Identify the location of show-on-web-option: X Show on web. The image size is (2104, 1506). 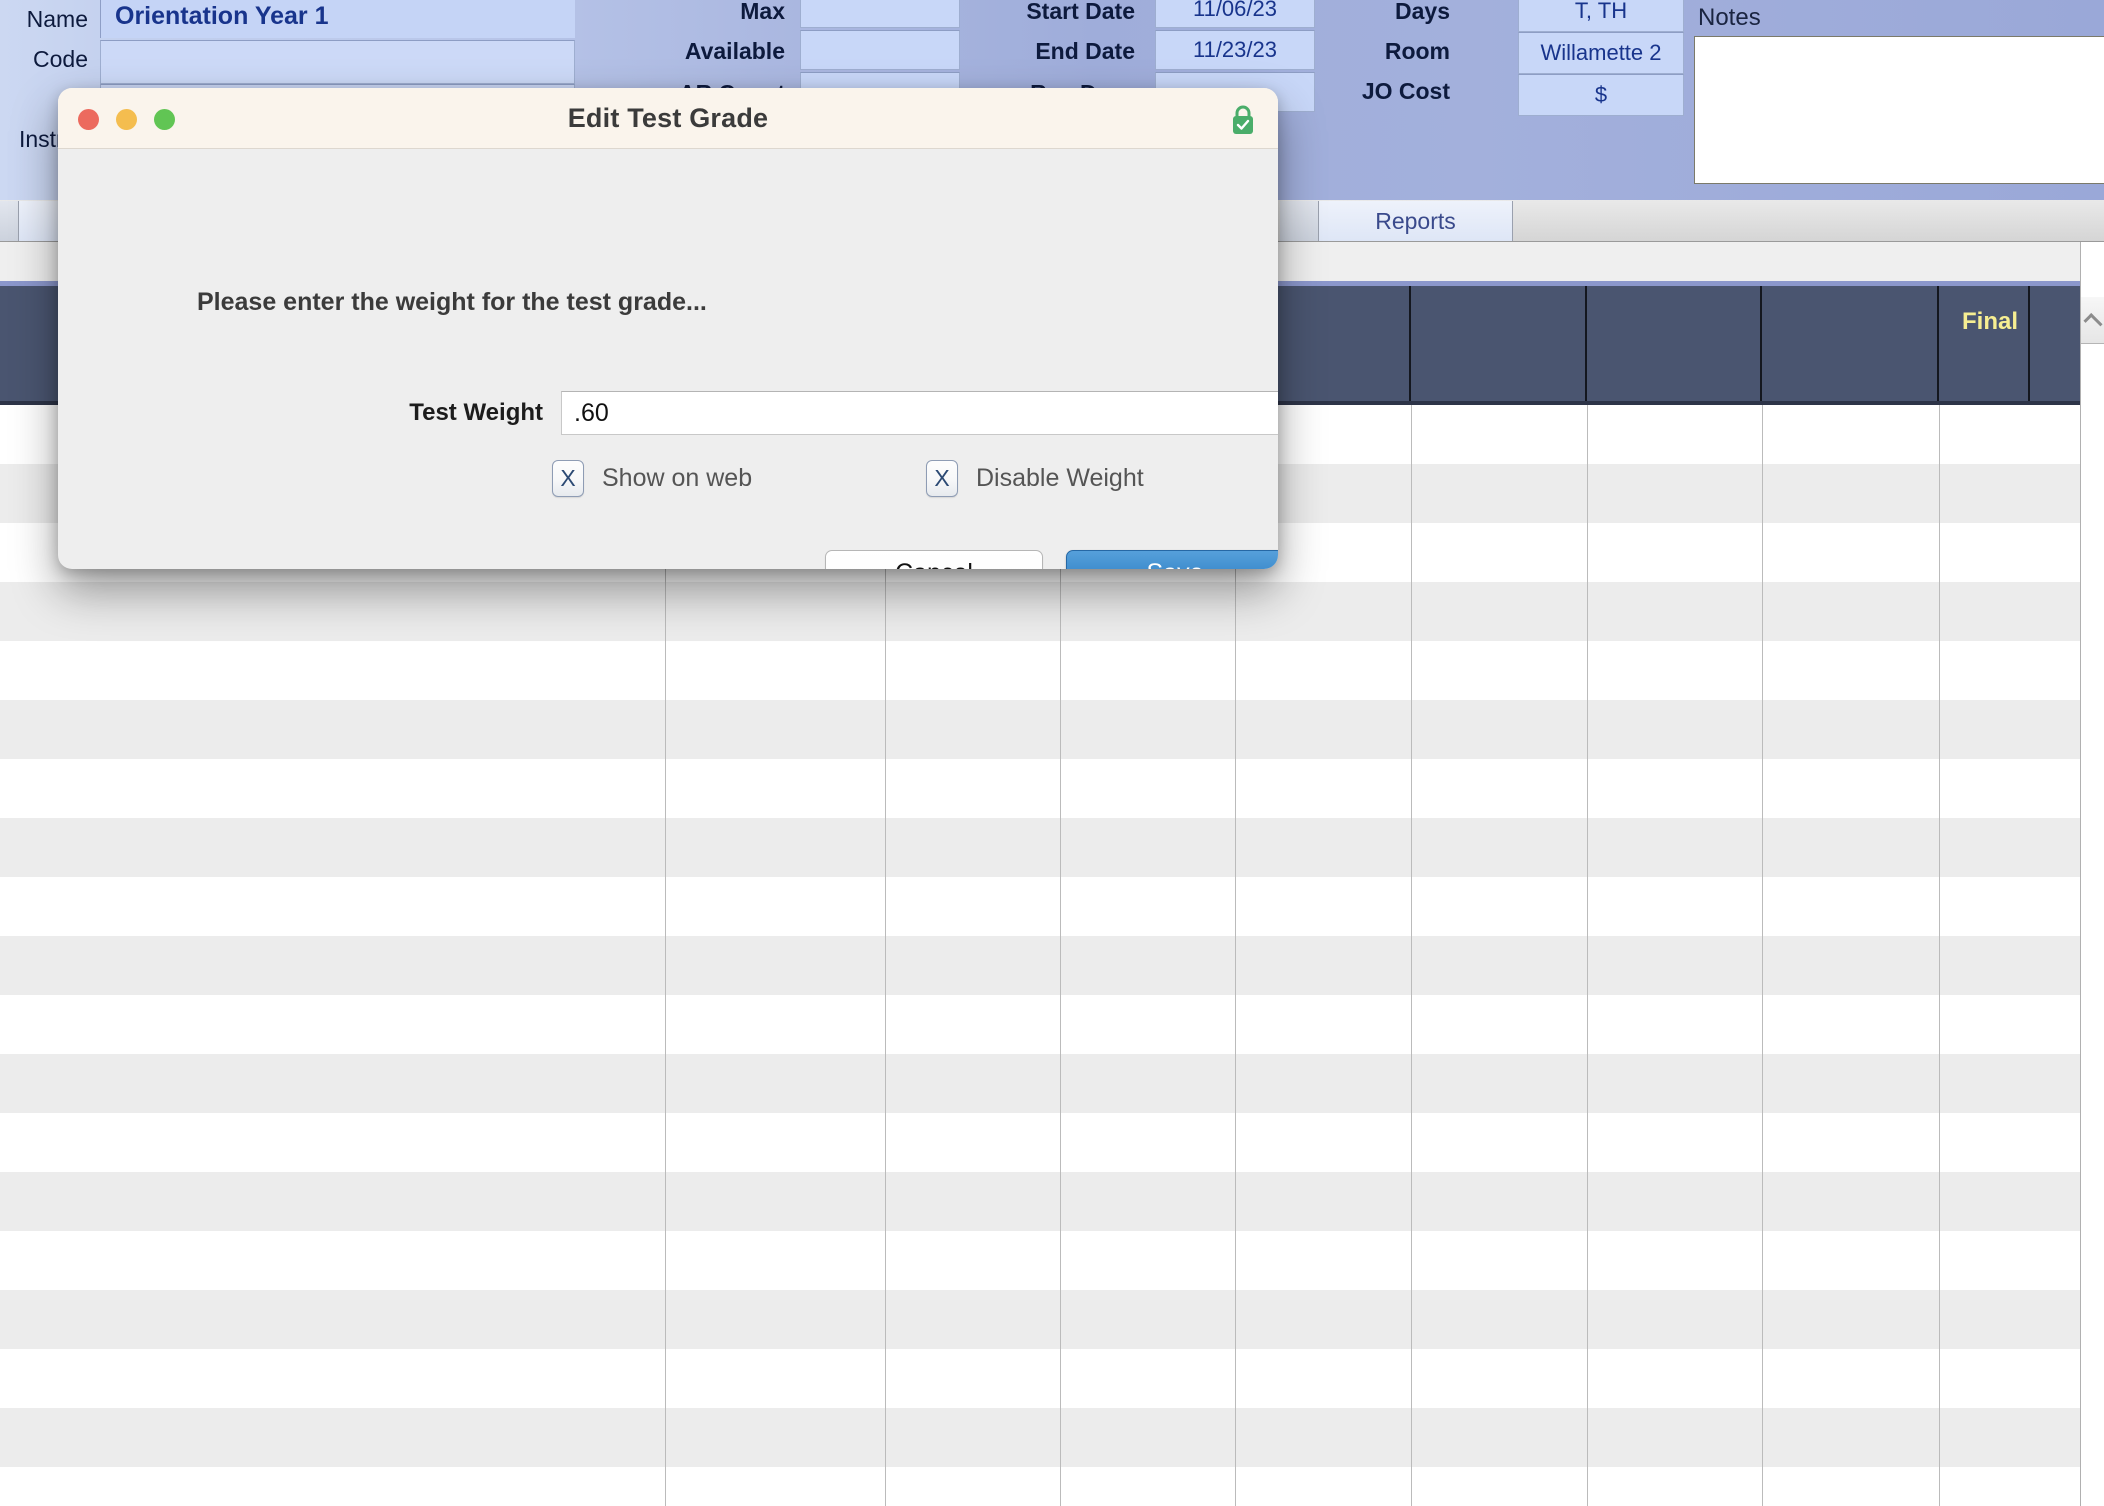
(652, 478).